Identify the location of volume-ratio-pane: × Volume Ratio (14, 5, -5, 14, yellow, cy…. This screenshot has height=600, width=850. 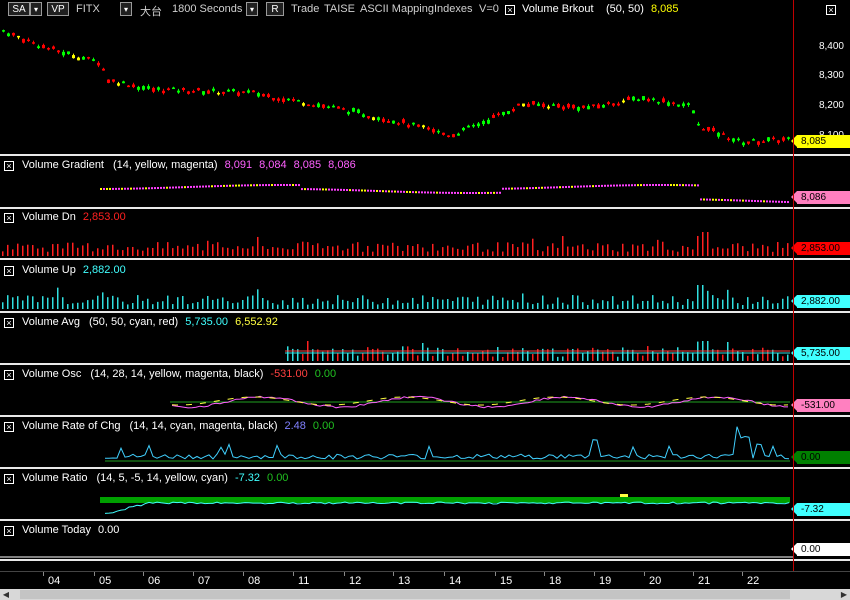
(425, 494).